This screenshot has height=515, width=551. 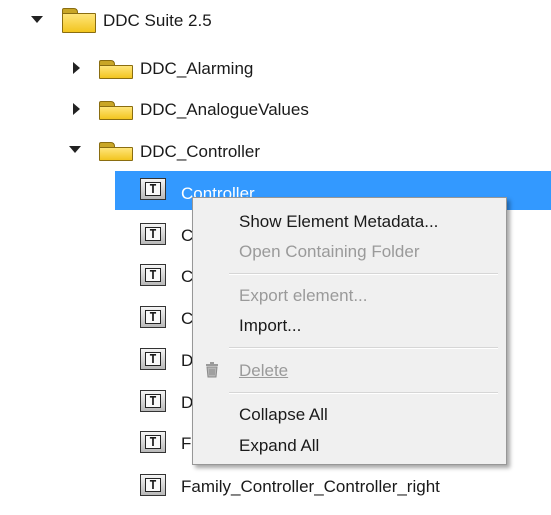 I want to click on menu-item-collapse-all: Collapse All, so click(x=283, y=415).